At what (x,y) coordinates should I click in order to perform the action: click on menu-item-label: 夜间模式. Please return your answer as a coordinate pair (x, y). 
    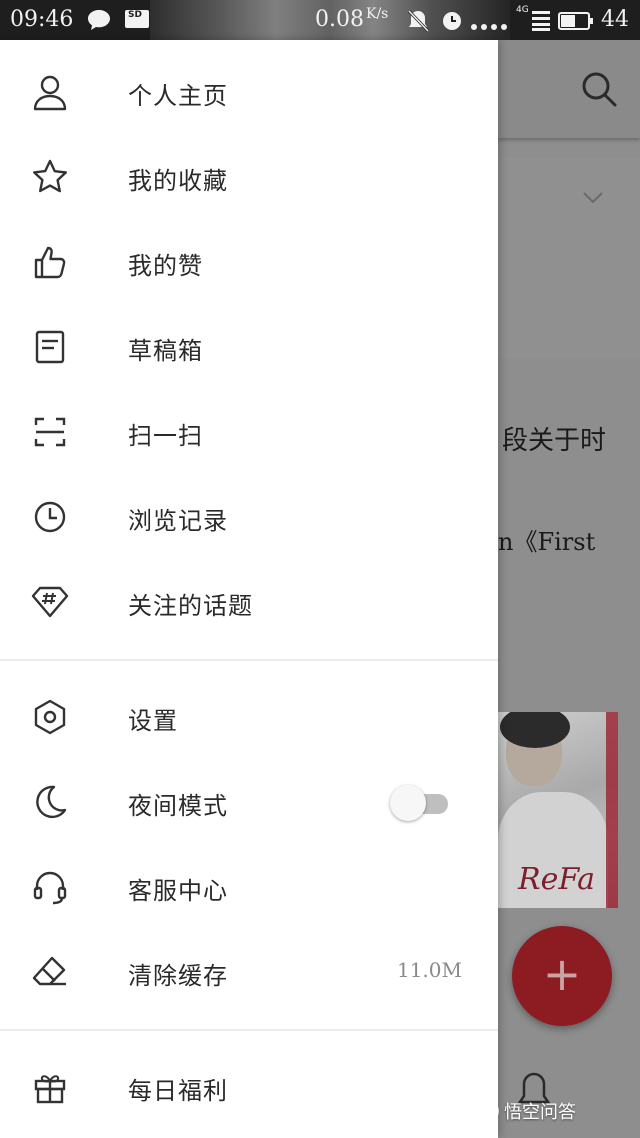
    Looking at the image, I should click on (178, 806).